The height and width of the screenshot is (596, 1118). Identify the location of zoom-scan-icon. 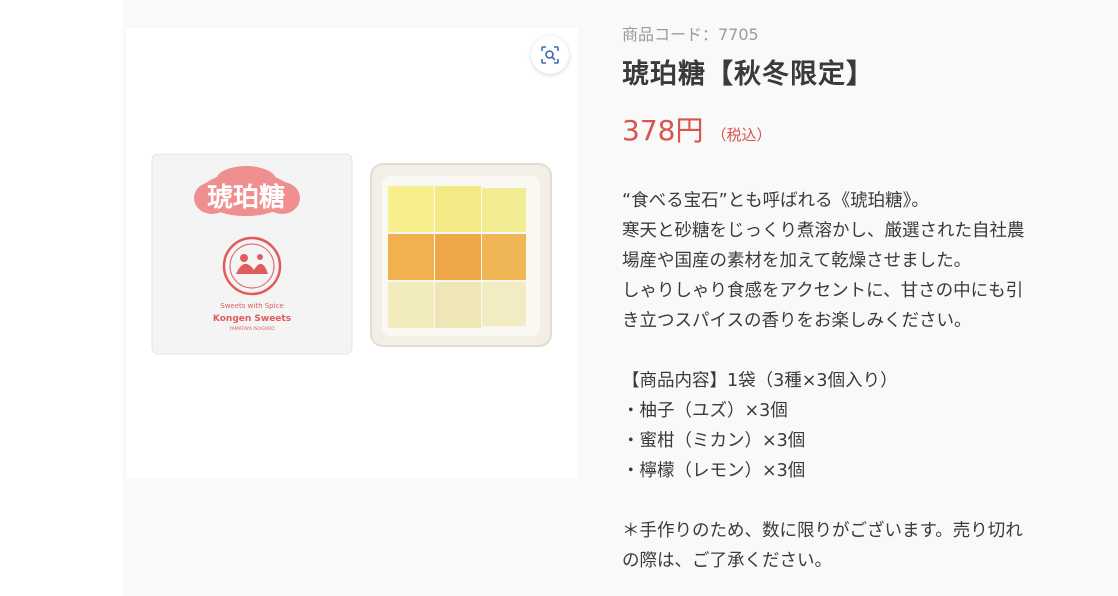
(550, 55).